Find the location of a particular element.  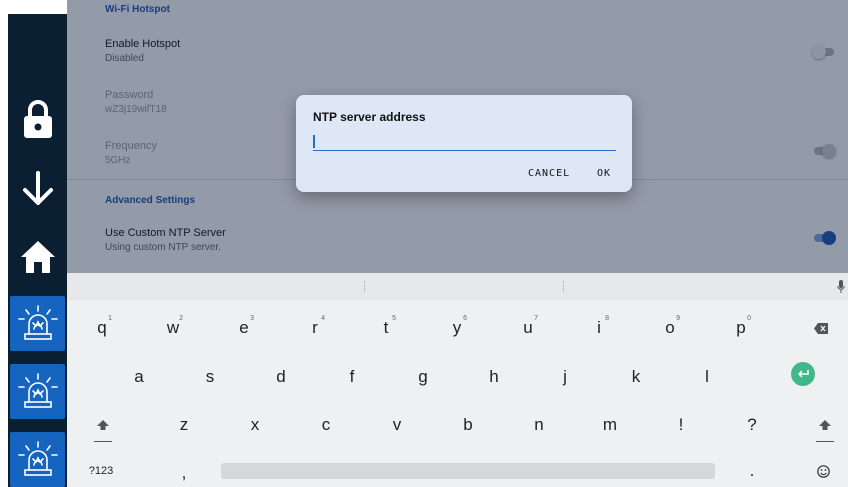

enter-key is located at coordinates (803, 374).